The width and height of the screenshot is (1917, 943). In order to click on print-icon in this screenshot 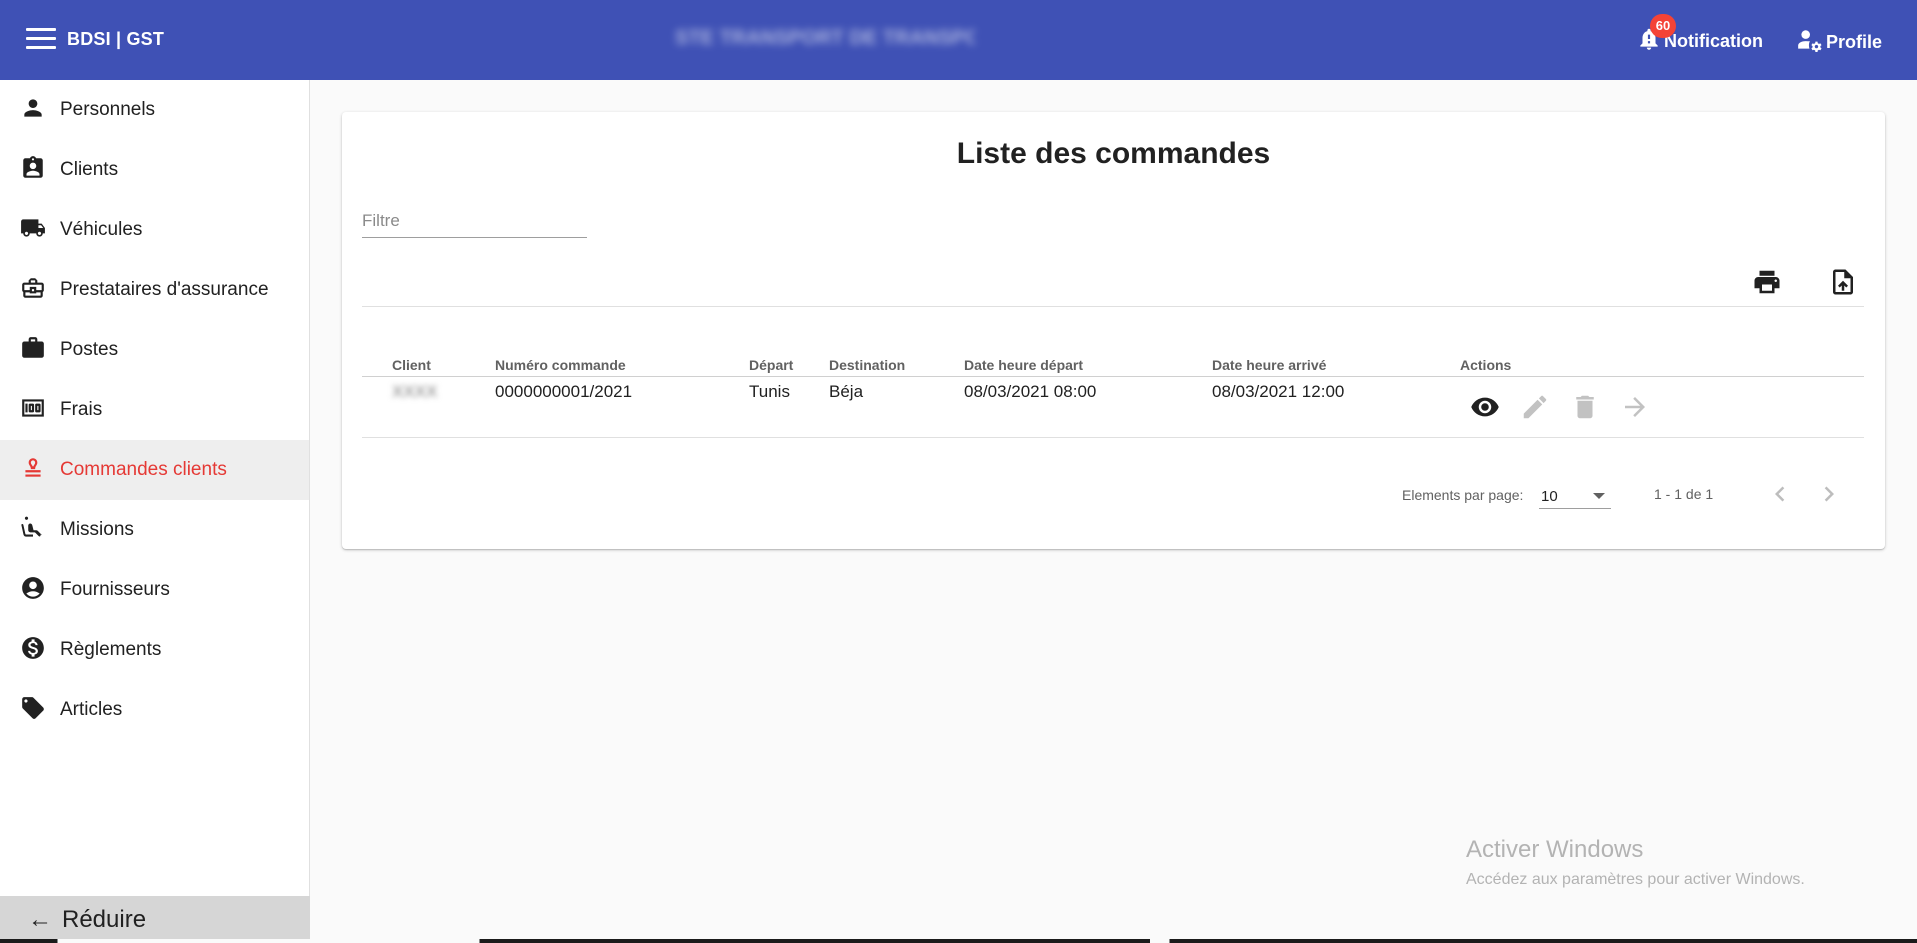, I will do `click(1767, 285)`.